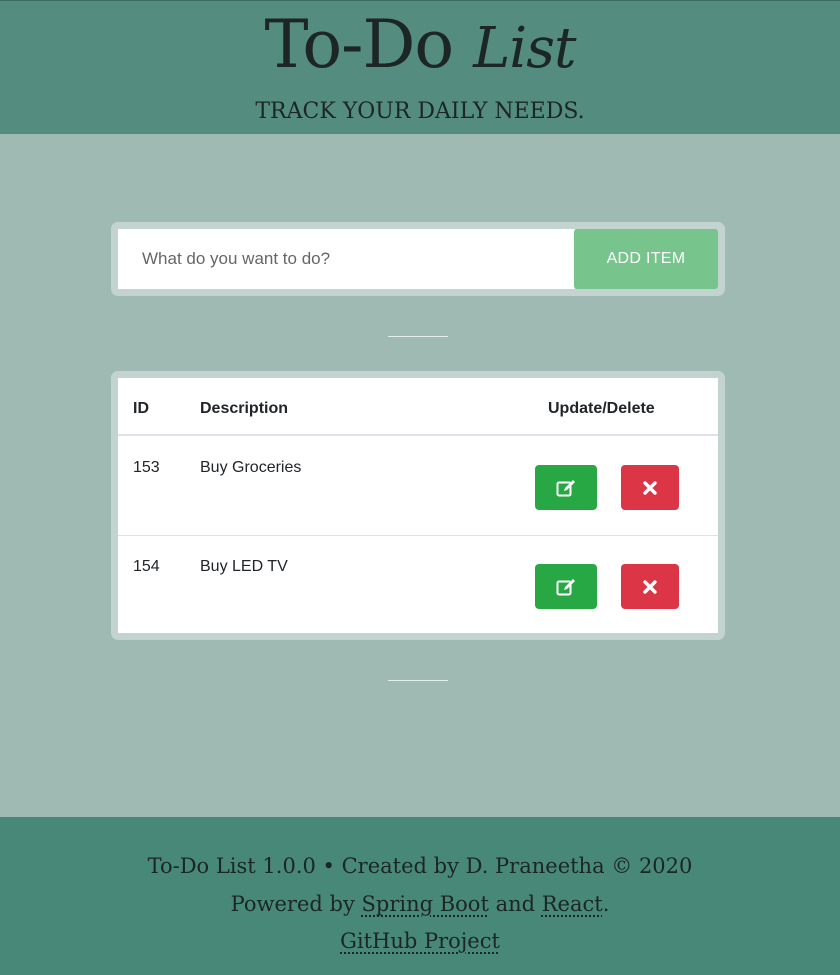 Image resolution: width=840 pixels, height=975 pixels. What do you see at coordinates (346, 259) in the screenshot?
I see `todo-input` at bounding box center [346, 259].